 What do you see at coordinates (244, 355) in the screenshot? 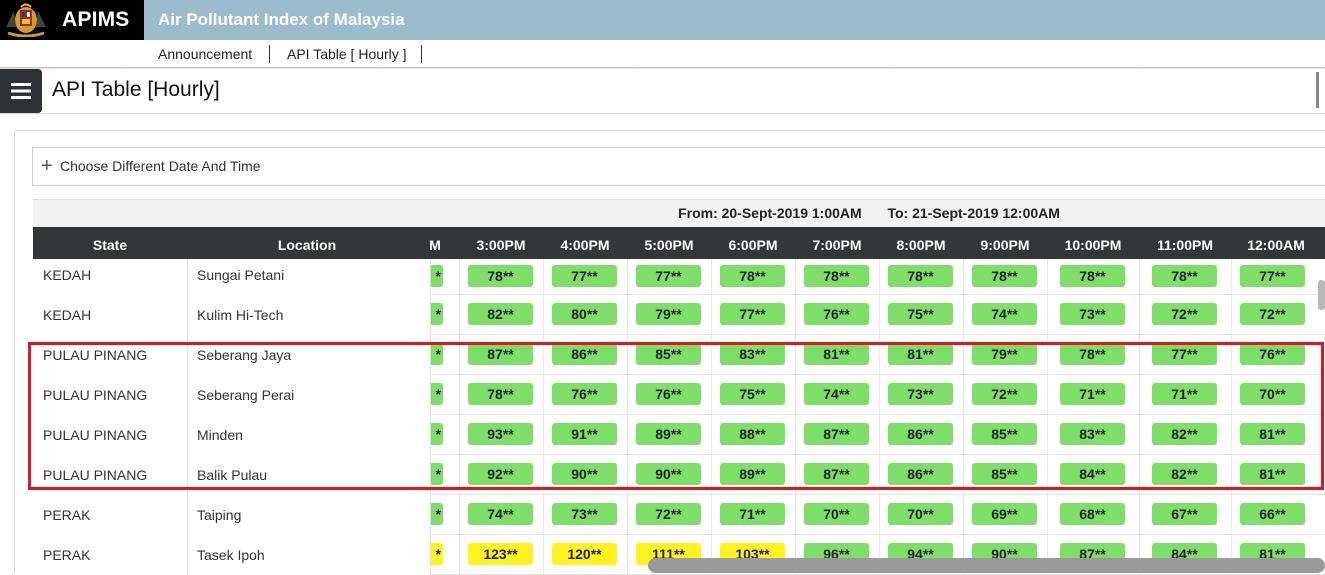
I see `location-cell: Seberang Jaya` at bounding box center [244, 355].